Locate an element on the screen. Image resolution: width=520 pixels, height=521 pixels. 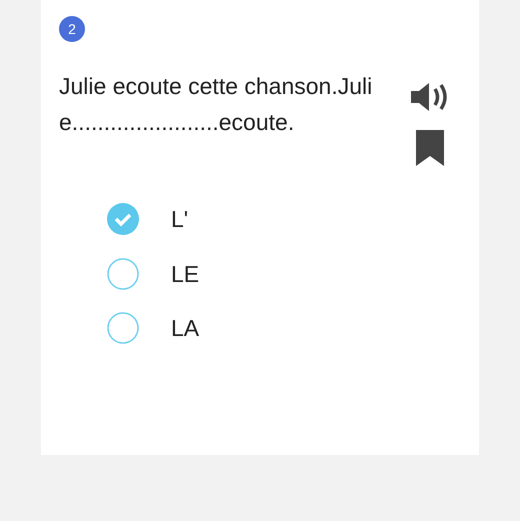
option-label: LA is located at coordinates (185, 328).